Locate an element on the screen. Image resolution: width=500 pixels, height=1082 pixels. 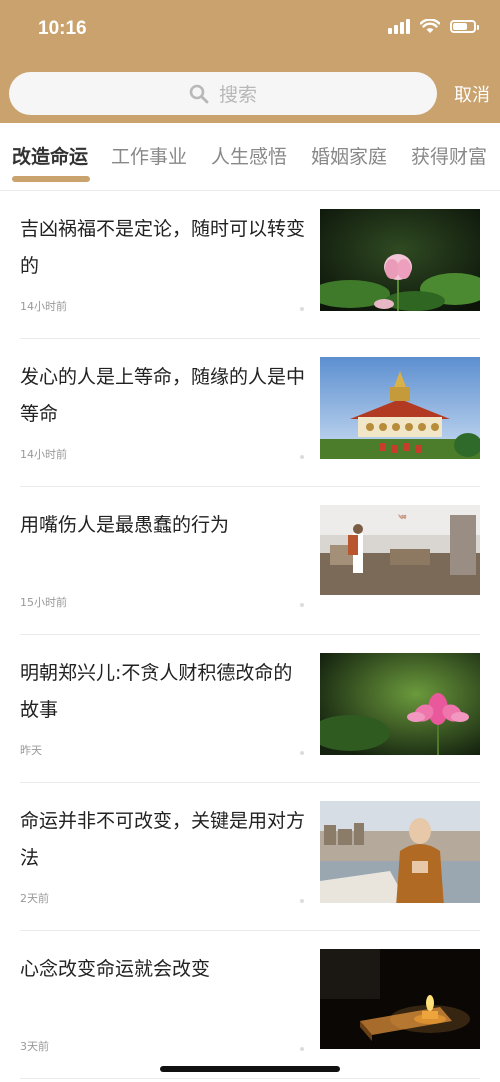
tab-work-career: 工作事业 is located at coordinates (149, 155).